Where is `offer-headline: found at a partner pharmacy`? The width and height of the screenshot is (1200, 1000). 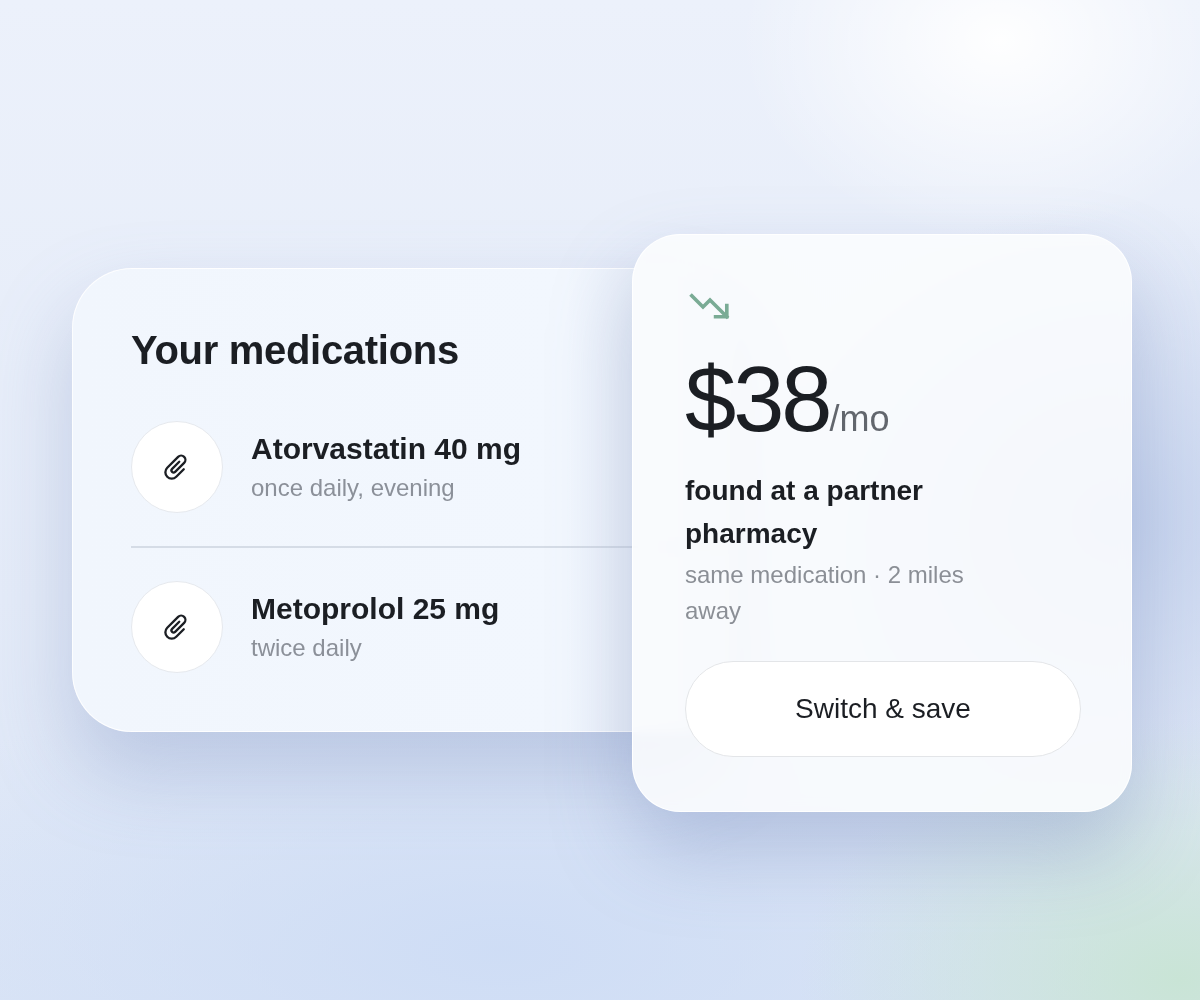
offer-headline: found at a partner pharmacy is located at coordinates (804, 512).